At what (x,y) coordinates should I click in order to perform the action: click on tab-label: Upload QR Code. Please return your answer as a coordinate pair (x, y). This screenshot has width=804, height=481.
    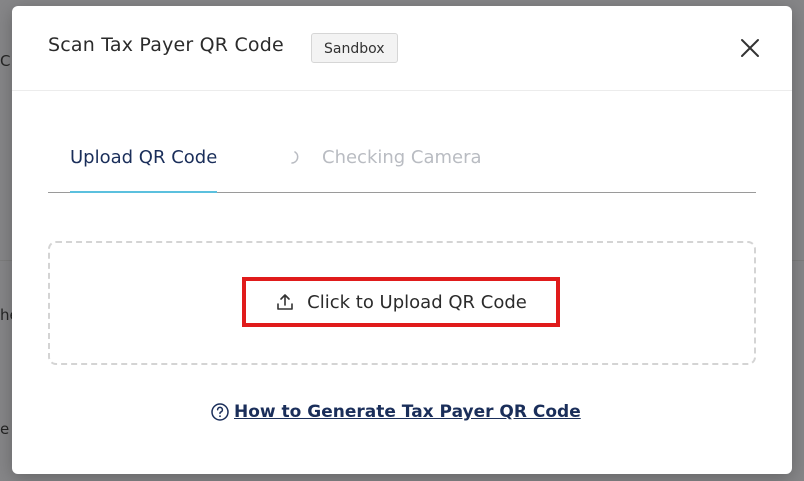
    Looking at the image, I should click on (144, 157).